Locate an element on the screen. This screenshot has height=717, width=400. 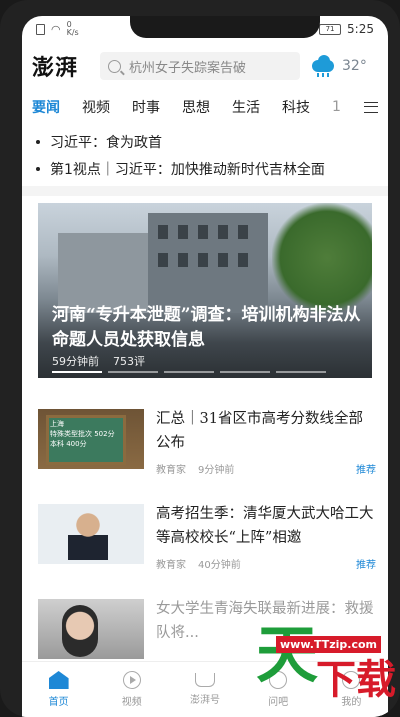
site-watermark: 天 www.TTzip.com 下载 is located at coordinates (326, 660).